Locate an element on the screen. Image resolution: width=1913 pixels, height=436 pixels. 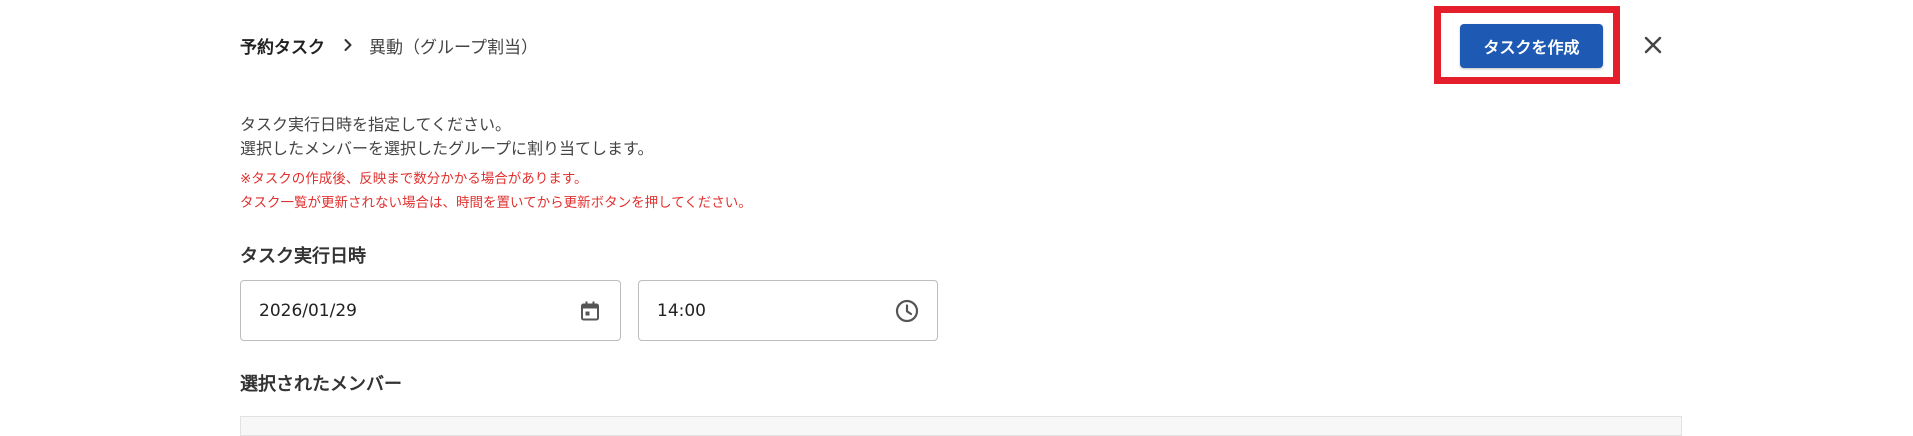
close-button is located at coordinates (1653, 45).